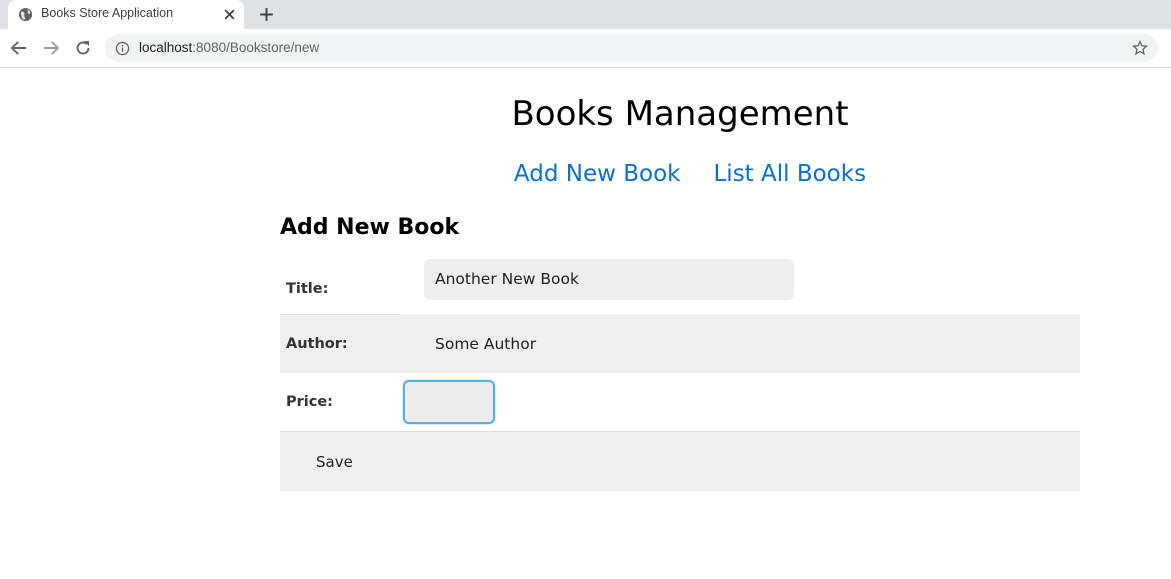  What do you see at coordinates (107, 13) in the screenshot?
I see `tab-title: Books Store Application` at bounding box center [107, 13].